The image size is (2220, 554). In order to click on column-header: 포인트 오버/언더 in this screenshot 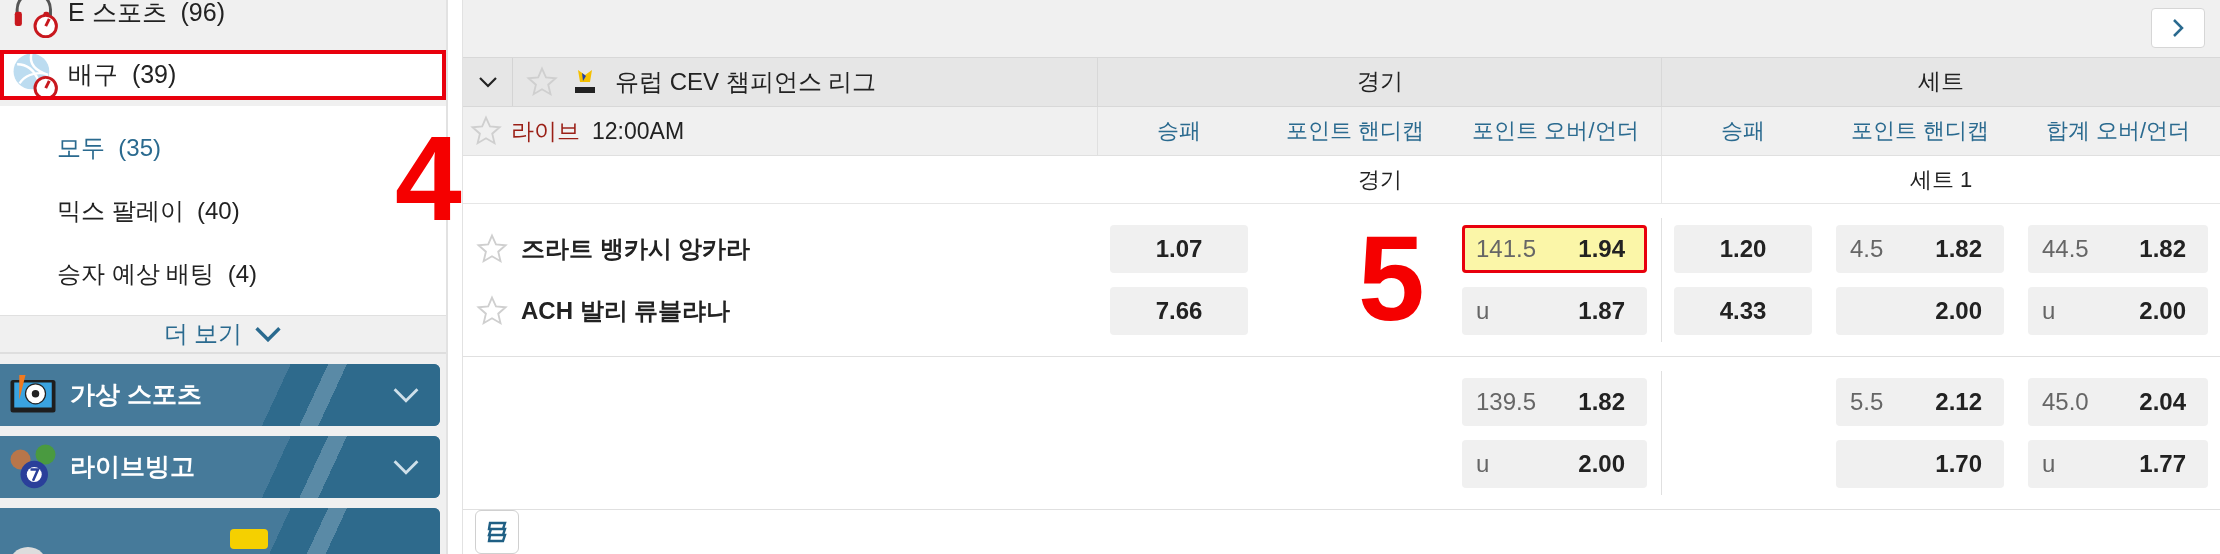, I will do `click(1556, 131)`.